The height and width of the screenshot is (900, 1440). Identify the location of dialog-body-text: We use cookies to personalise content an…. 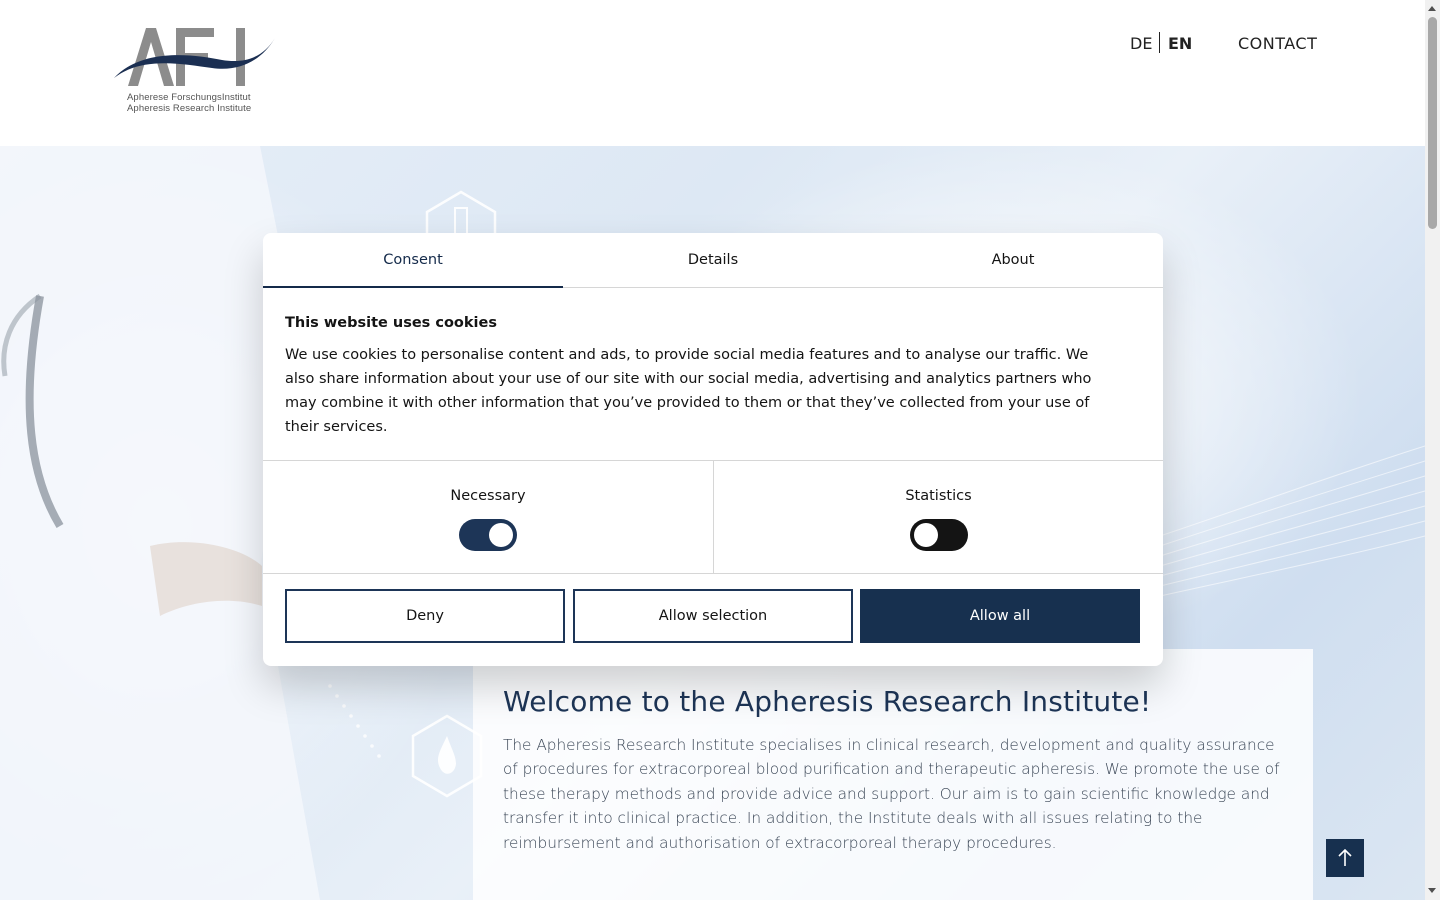
(688, 391).